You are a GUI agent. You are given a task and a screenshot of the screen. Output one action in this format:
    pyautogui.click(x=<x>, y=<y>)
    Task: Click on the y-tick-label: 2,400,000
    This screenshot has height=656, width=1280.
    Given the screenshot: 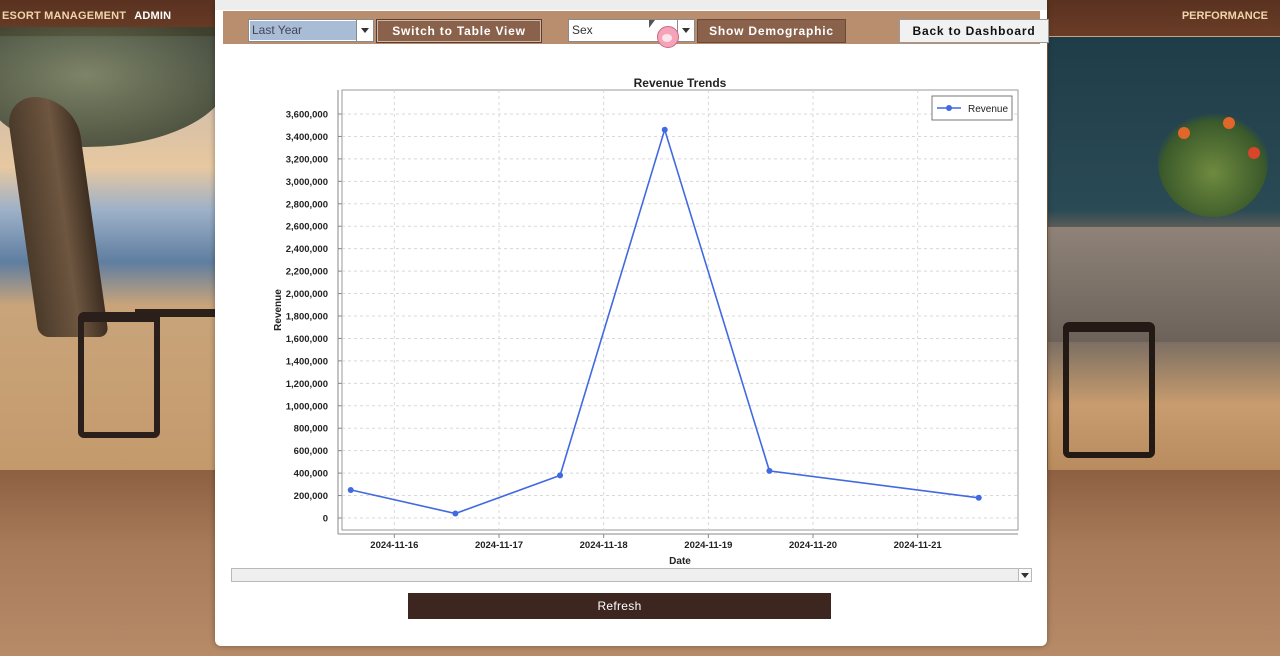 What is the action you would take?
    pyautogui.click(x=307, y=249)
    